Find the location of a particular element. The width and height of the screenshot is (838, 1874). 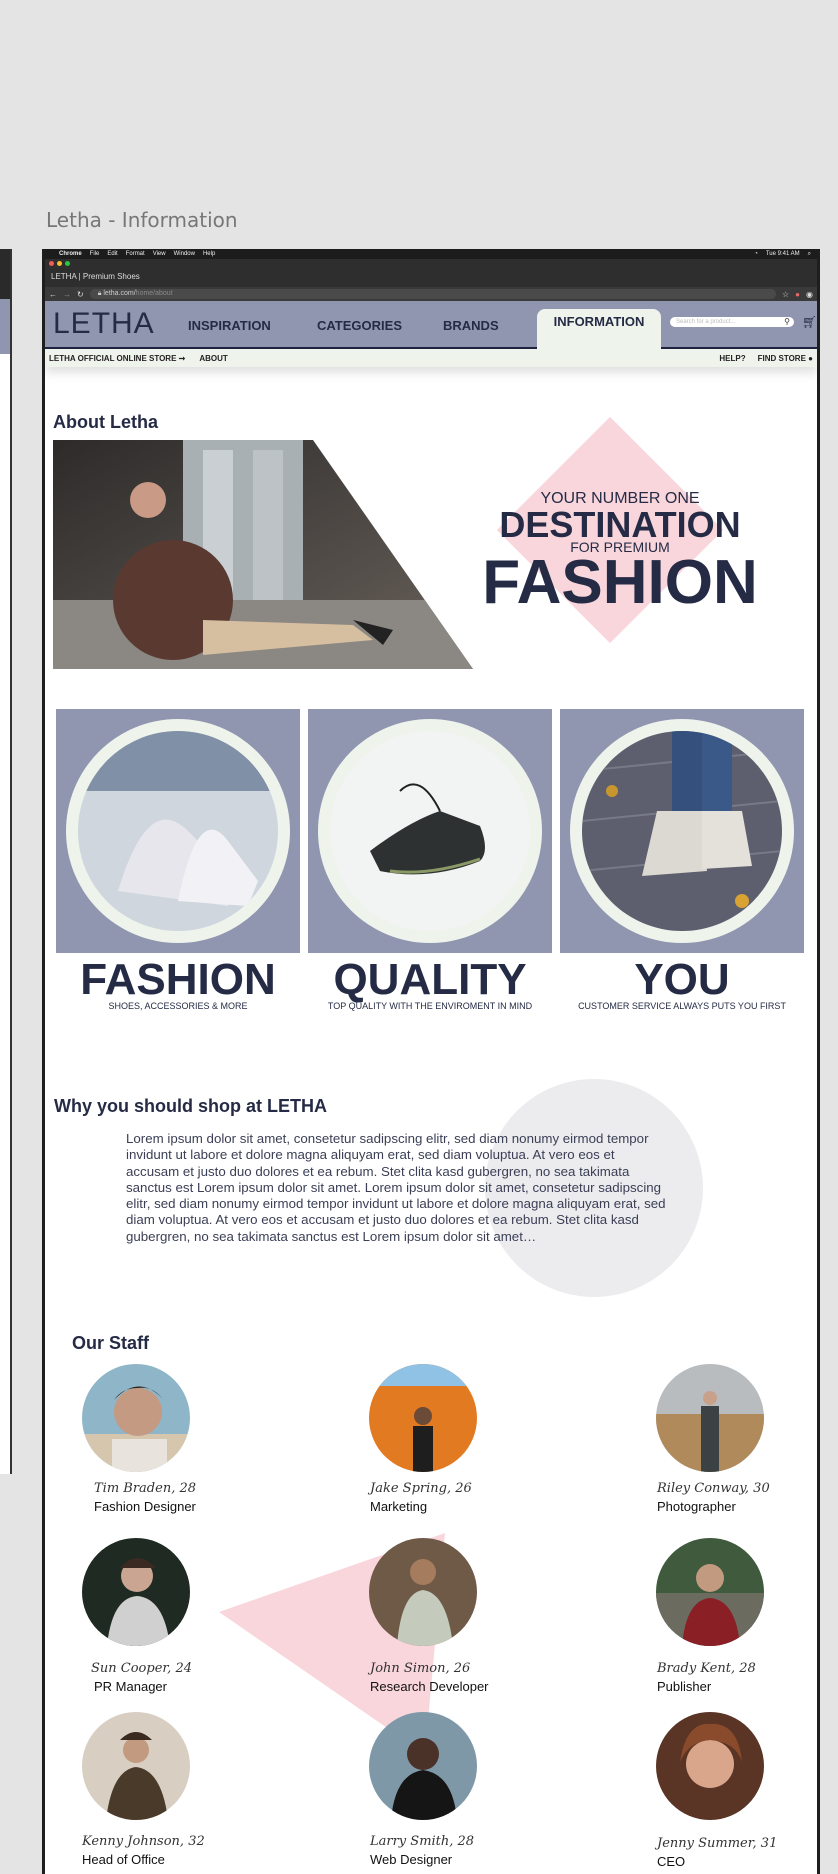

feature-title-you: YOU is located at coordinates (682, 979).